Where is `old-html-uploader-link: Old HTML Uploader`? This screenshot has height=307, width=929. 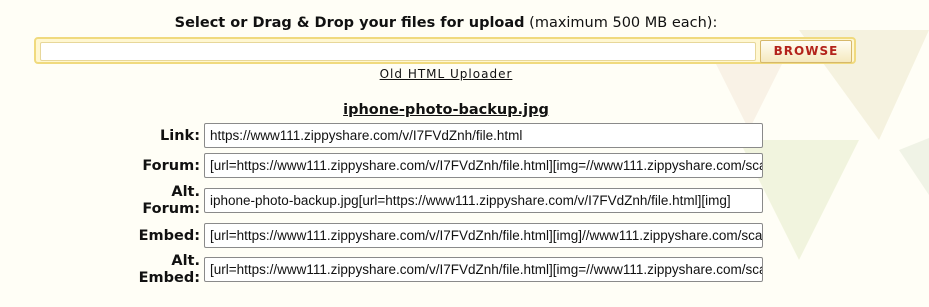
old-html-uploader-link: Old HTML Uploader is located at coordinates (446, 74).